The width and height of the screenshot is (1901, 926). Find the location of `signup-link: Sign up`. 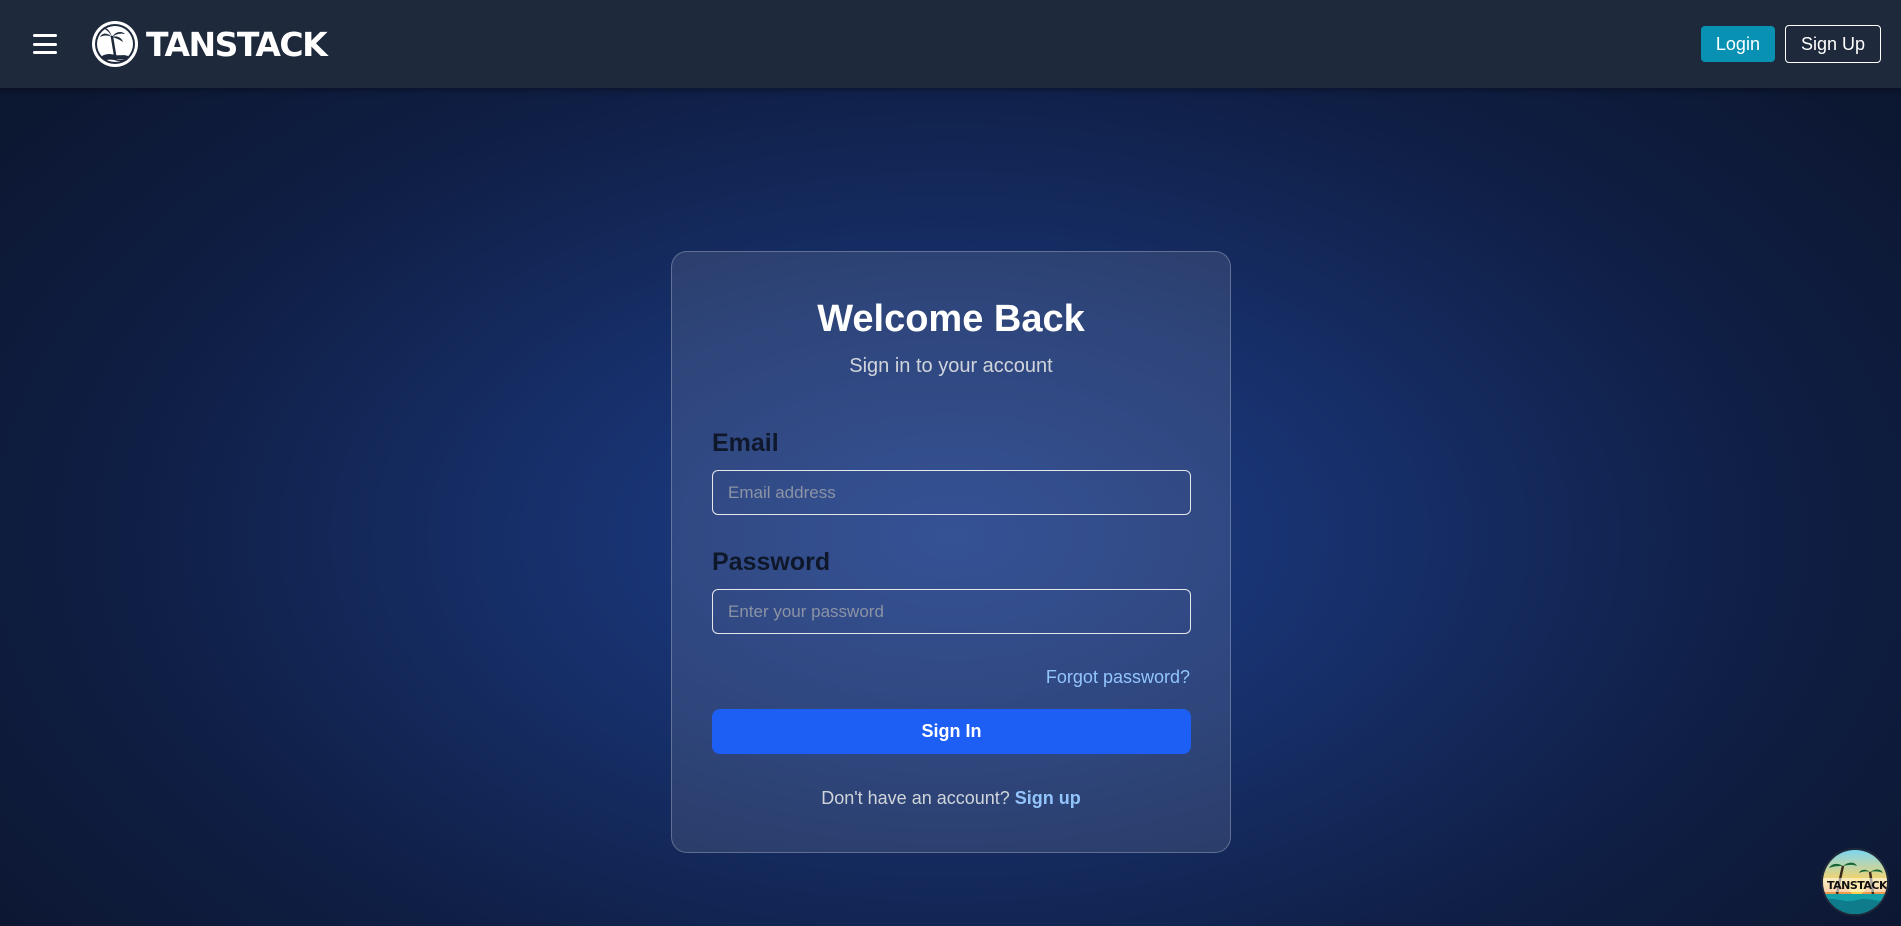

signup-link: Sign up is located at coordinates (1048, 798).